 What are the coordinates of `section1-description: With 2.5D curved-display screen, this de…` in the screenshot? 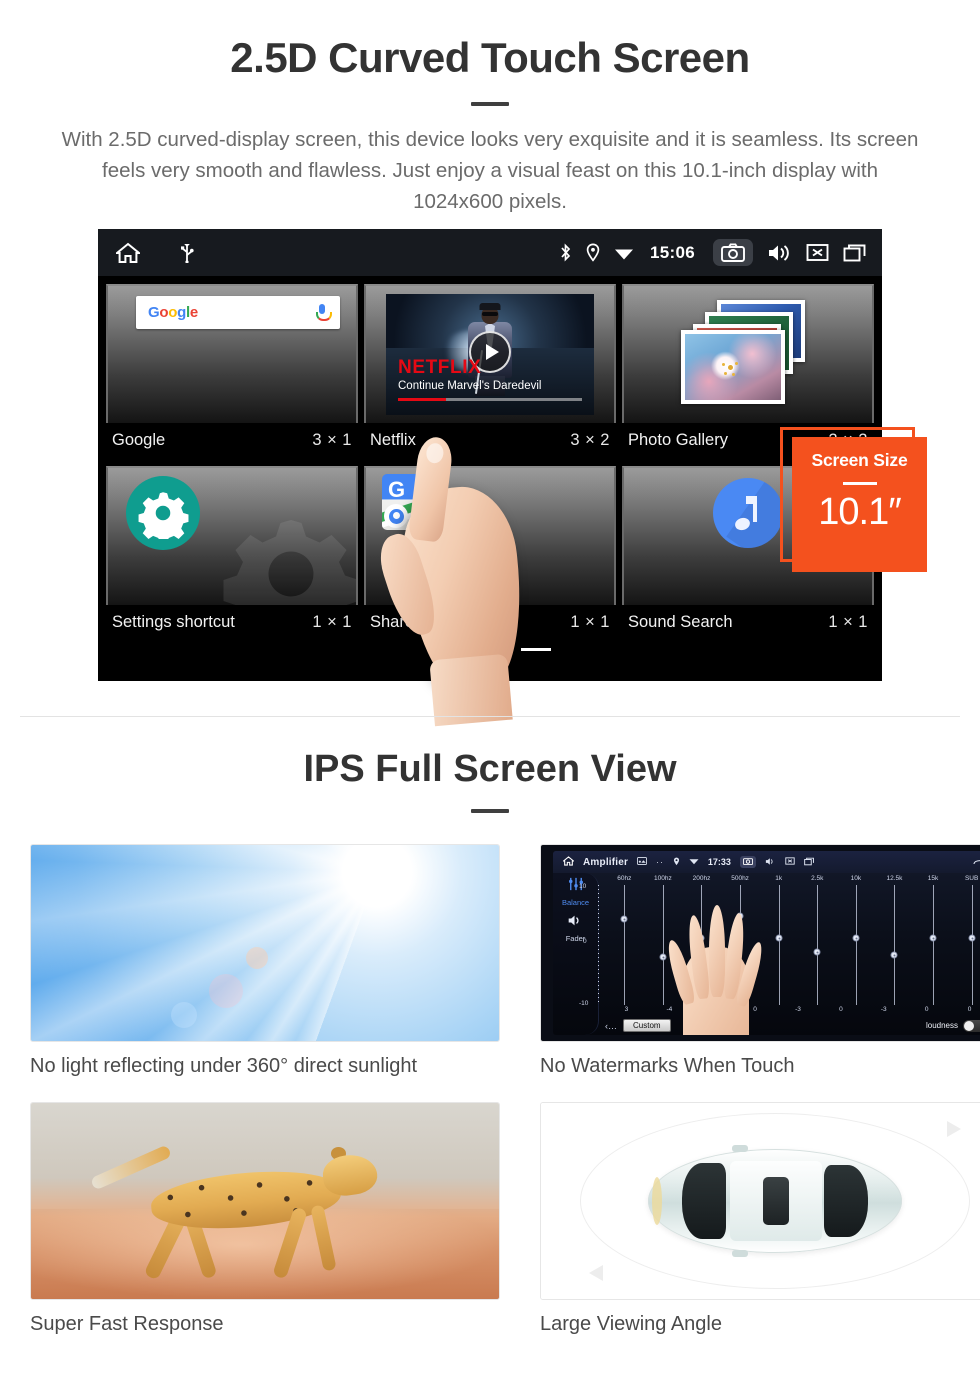 It's located at (490, 170).